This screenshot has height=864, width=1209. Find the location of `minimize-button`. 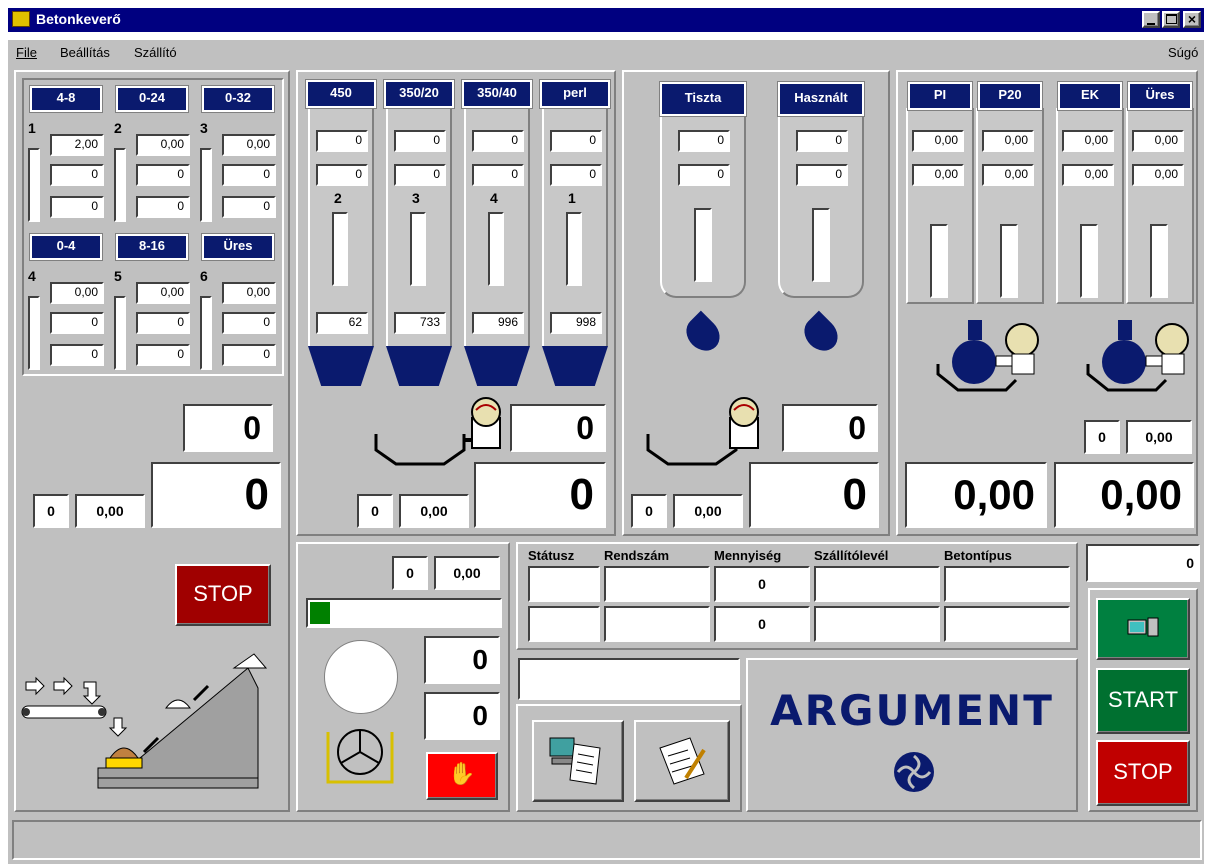

minimize-button is located at coordinates (1151, 19).